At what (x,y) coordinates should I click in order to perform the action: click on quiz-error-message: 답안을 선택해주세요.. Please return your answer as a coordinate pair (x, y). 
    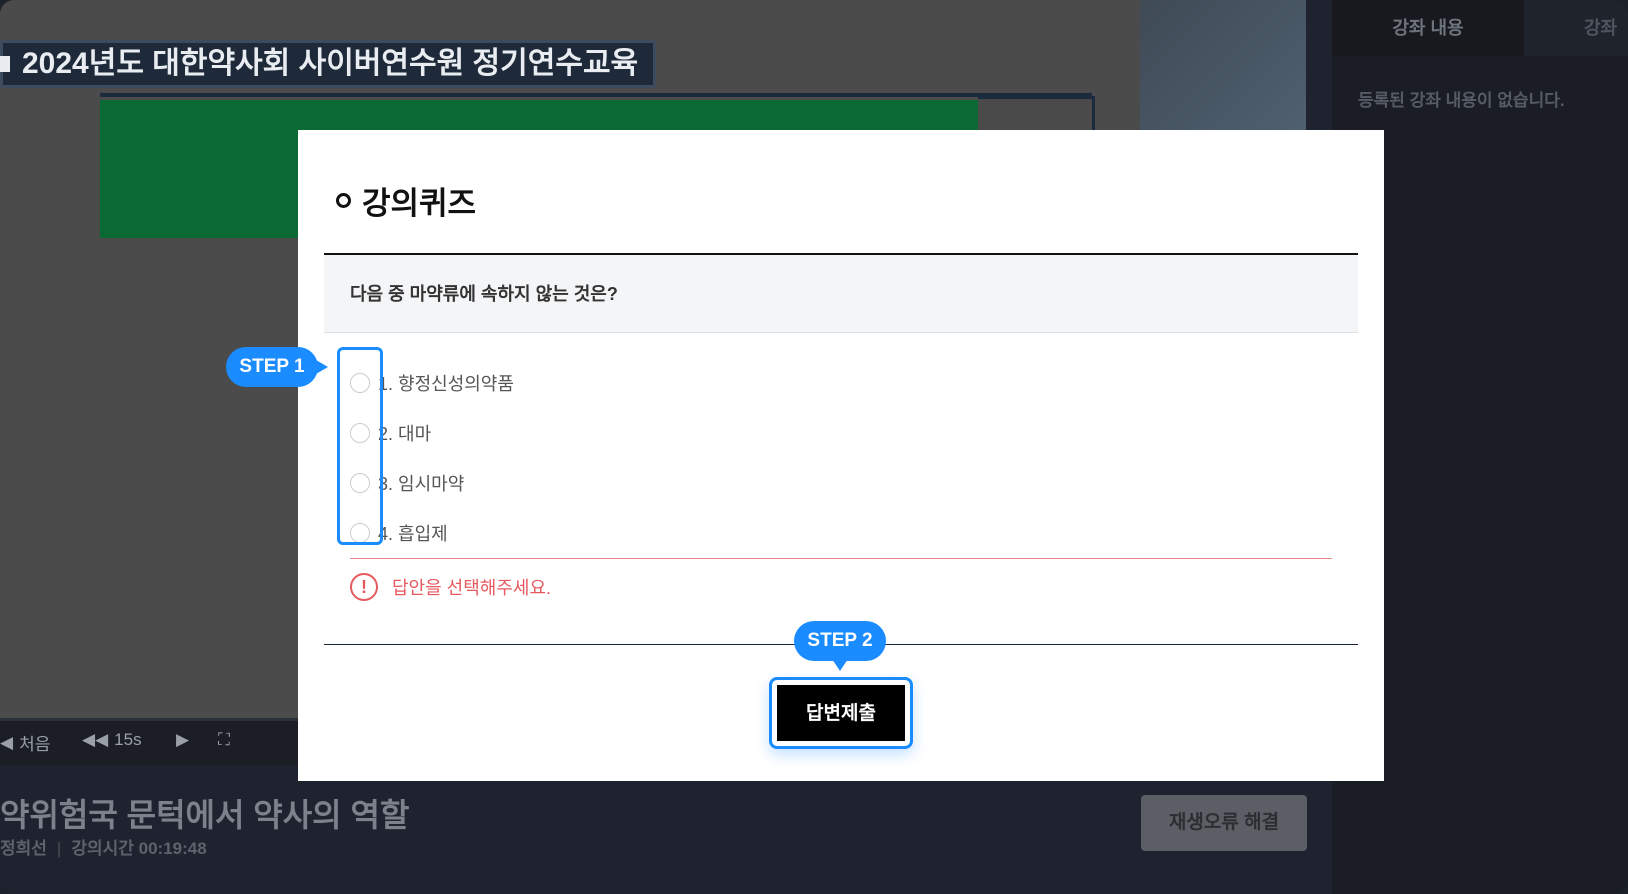
    Looking at the image, I should click on (472, 588).